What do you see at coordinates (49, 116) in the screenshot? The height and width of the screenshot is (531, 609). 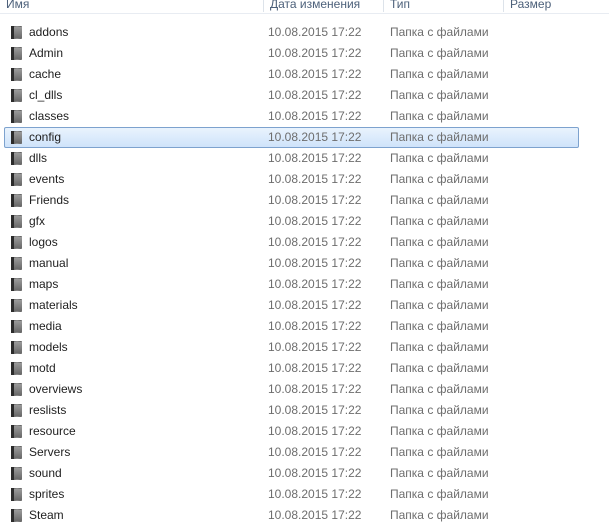 I see `file-name: classes` at bounding box center [49, 116].